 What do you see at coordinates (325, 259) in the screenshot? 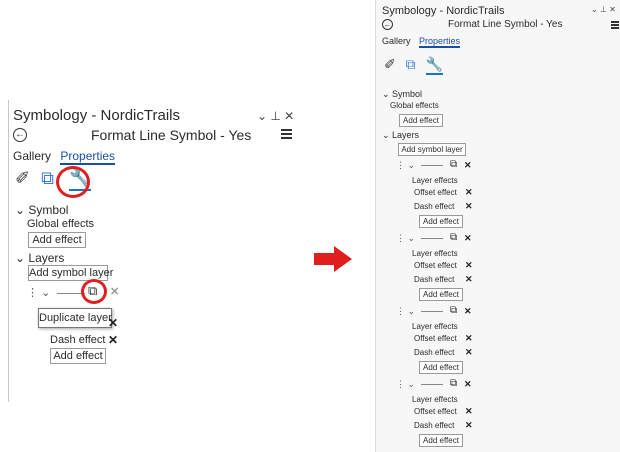
I see `arrow-right-icon` at bounding box center [325, 259].